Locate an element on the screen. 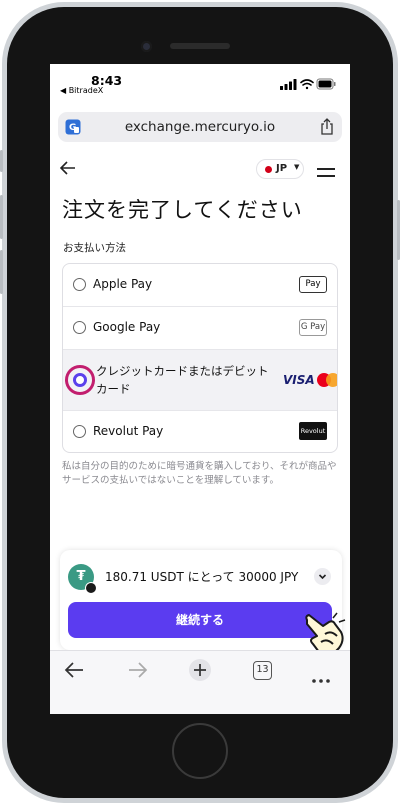 The height and width of the screenshot is (805, 400). radio-revolut-pay is located at coordinates (79, 431).